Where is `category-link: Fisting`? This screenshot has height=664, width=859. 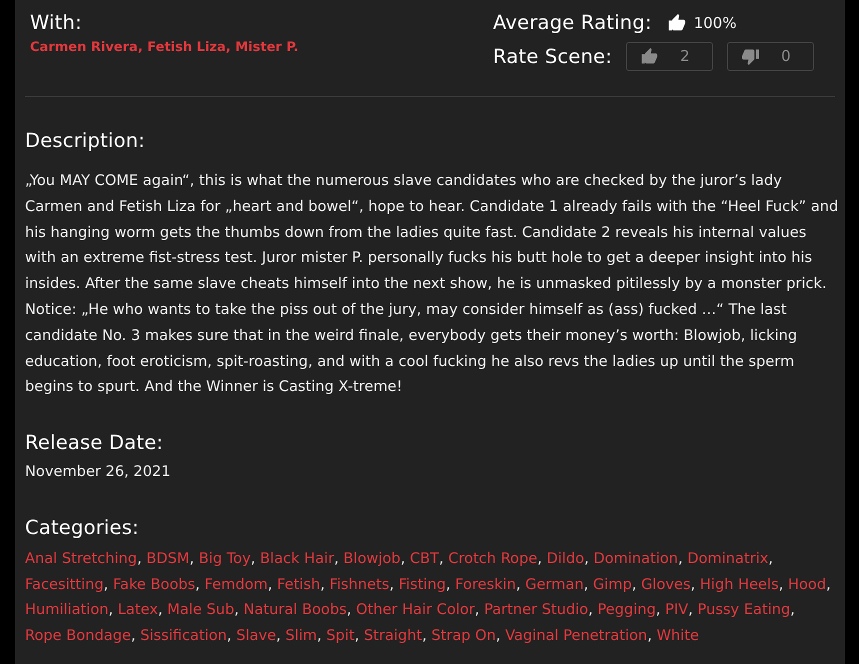 category-link: Fisting is located at coordinates (422, 584).